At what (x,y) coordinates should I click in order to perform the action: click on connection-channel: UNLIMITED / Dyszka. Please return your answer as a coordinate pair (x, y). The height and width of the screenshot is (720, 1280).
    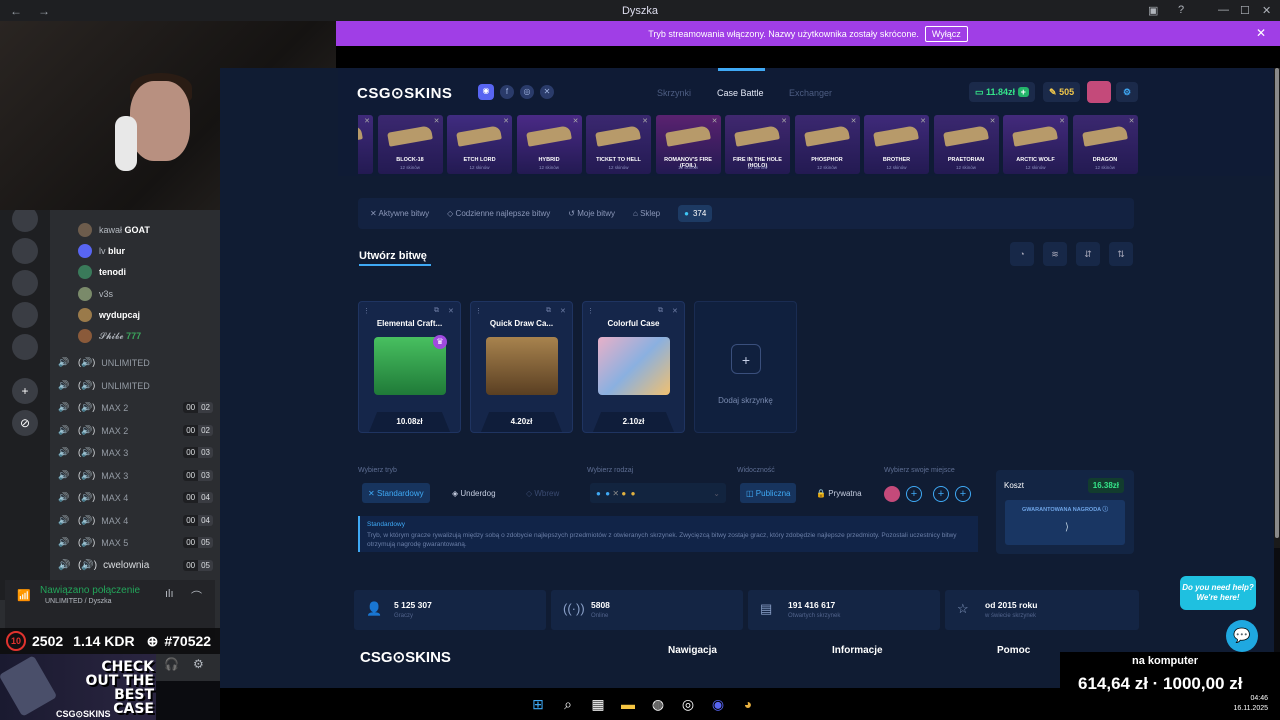
    Looking at the image, I should click on (78, 601).